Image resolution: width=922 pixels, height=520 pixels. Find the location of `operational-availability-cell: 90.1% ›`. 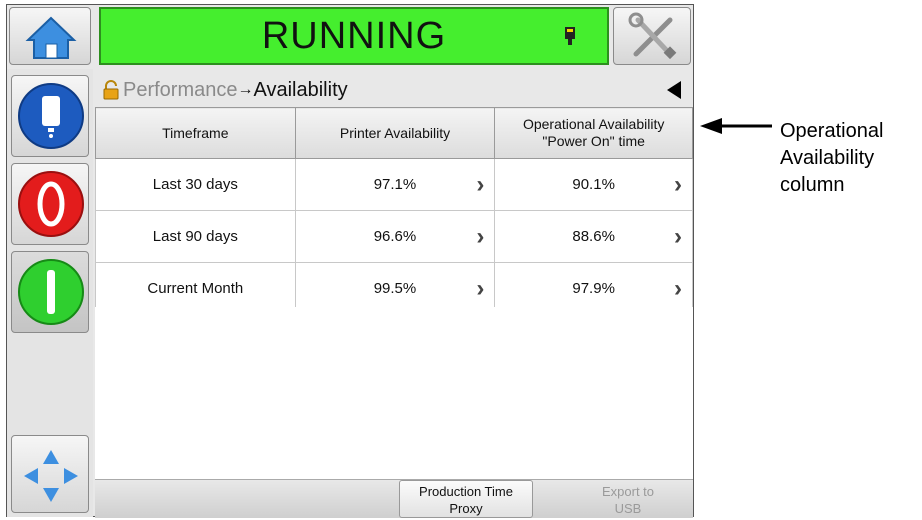

operational-availability-cell: 90.1% › is located at coordinates (593, 184).